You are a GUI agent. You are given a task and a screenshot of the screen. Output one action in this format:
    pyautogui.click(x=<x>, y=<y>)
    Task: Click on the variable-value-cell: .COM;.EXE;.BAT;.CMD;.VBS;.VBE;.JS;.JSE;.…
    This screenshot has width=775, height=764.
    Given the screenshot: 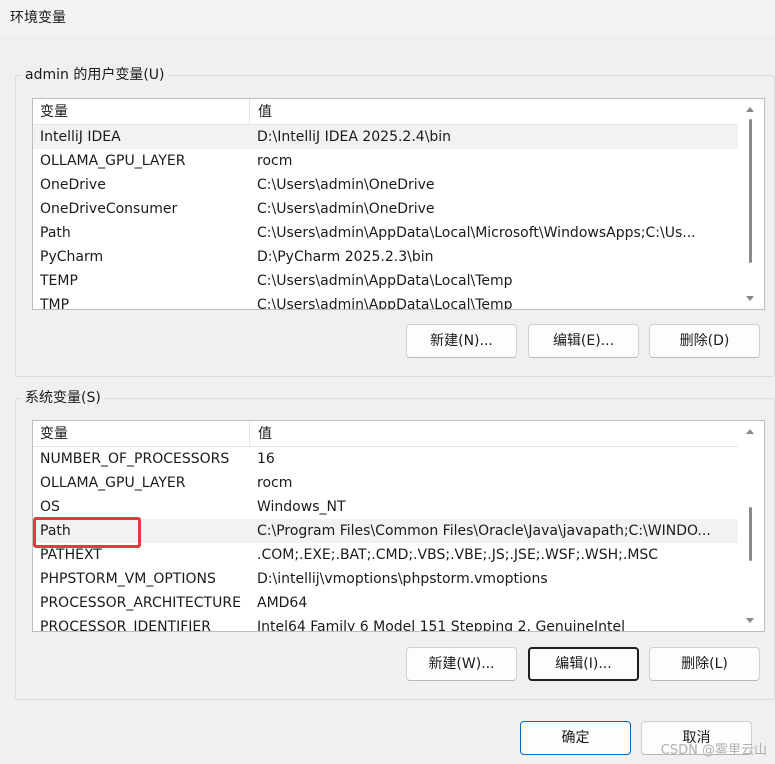 What is the action you would take?
    pyautogui.click(x=458, y=555)
    